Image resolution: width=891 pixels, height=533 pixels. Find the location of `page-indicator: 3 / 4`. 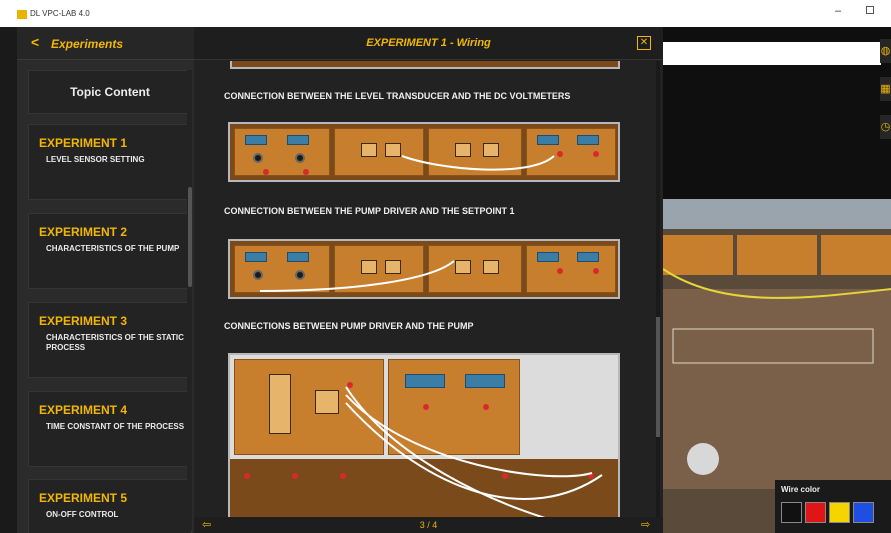

page-indicator: 3 / 4 is located at coordinates (428, 525).